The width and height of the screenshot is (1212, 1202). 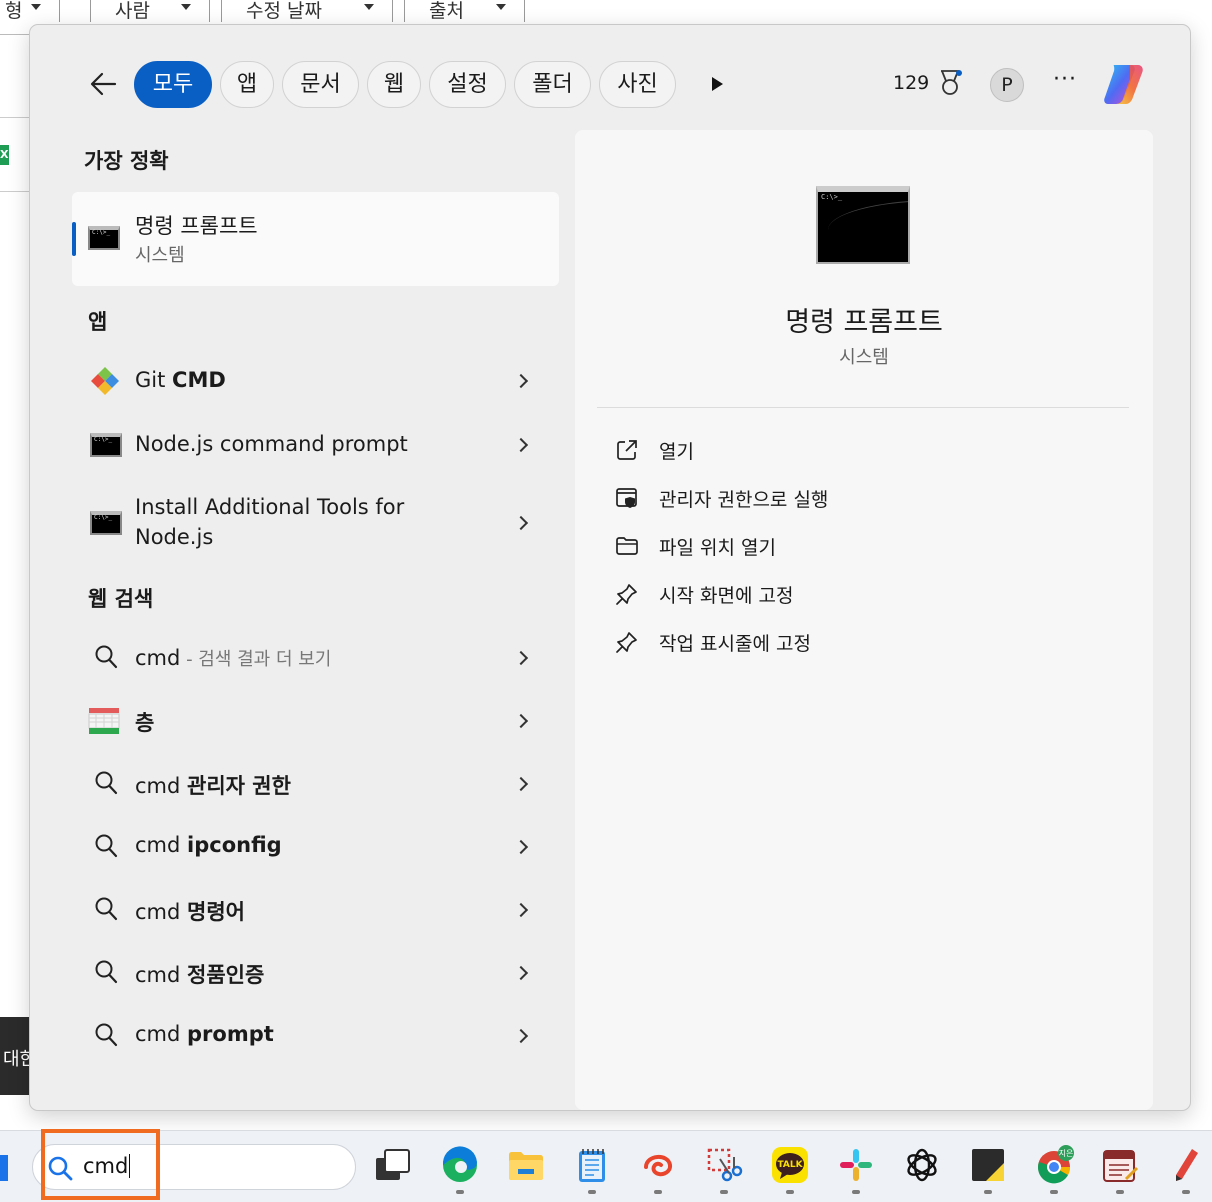 What do you see at coordinates (627, 546) in the screenshot?
I see `folder-icon` at bounding box center [627, 546].